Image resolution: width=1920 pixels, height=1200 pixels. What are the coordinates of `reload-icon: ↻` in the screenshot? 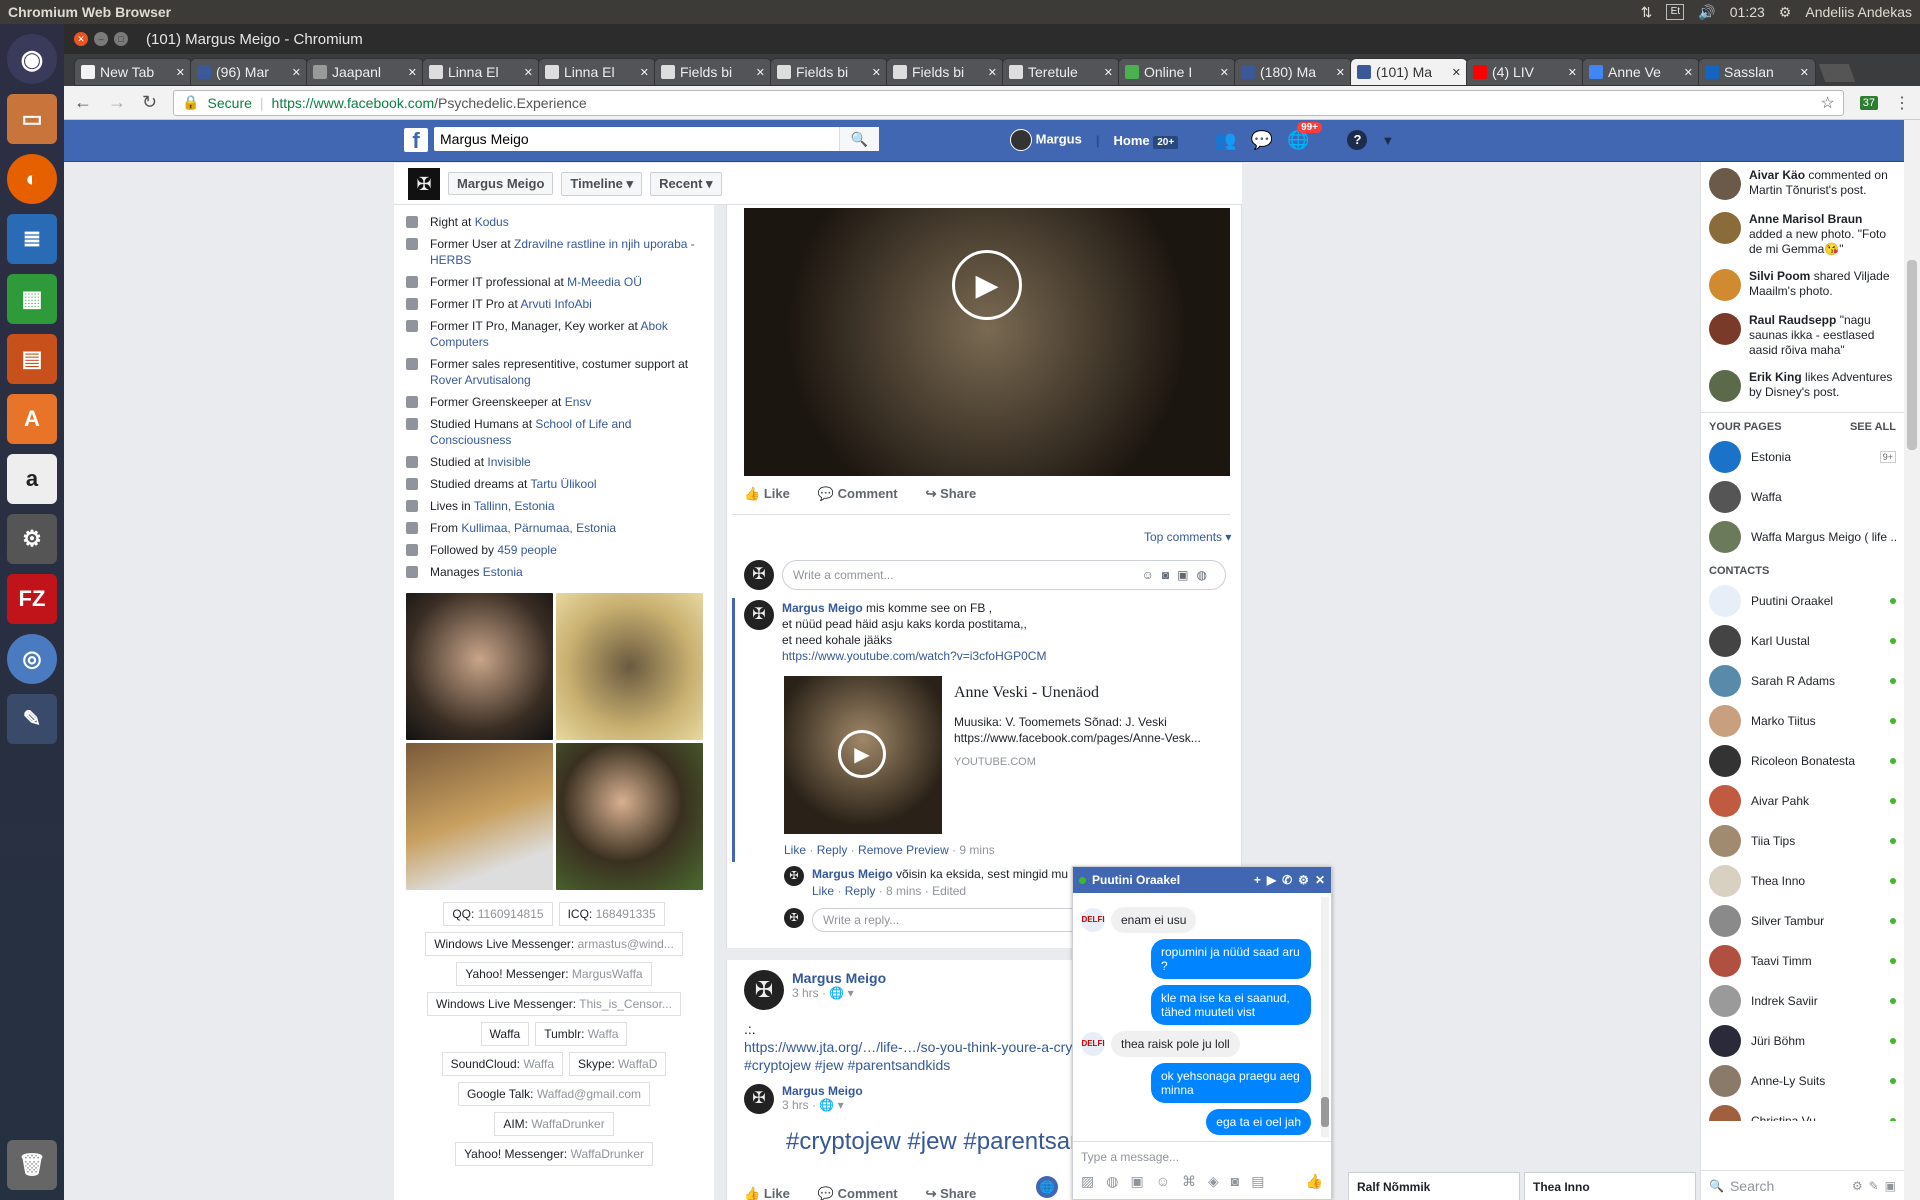 It's located at (149, 102).